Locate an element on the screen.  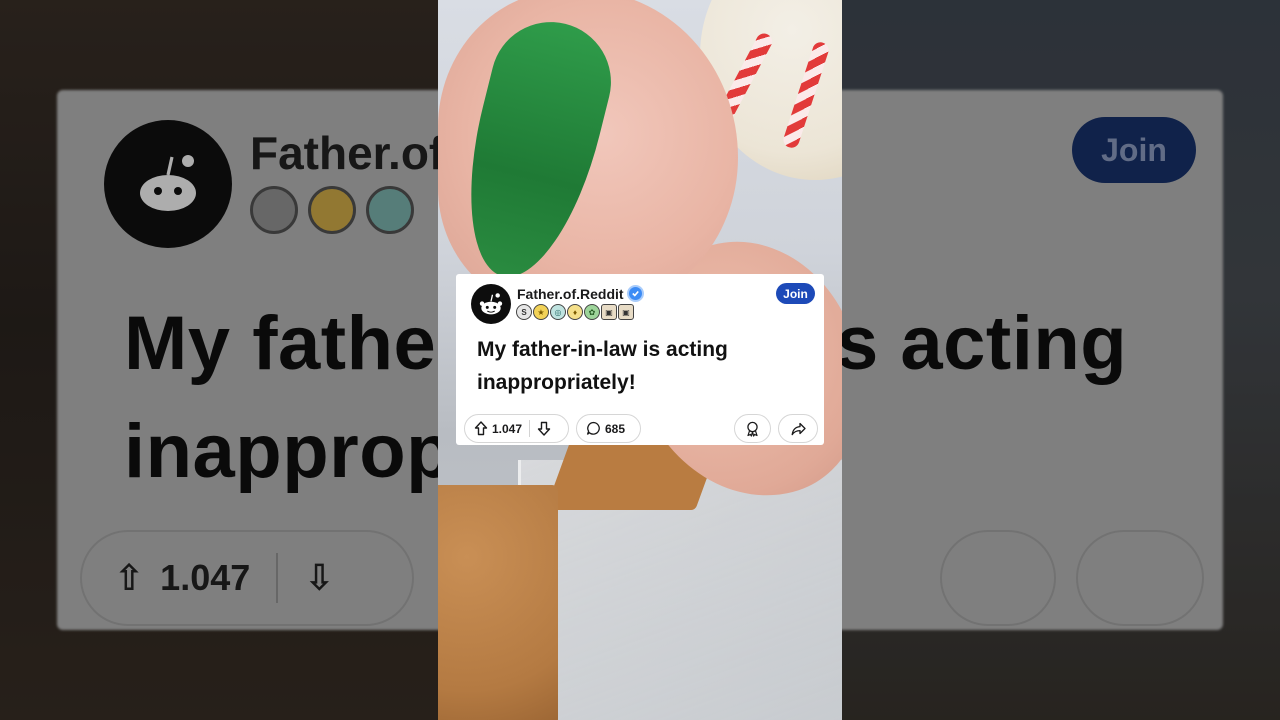
avatar is located at coordinates (491, 304).